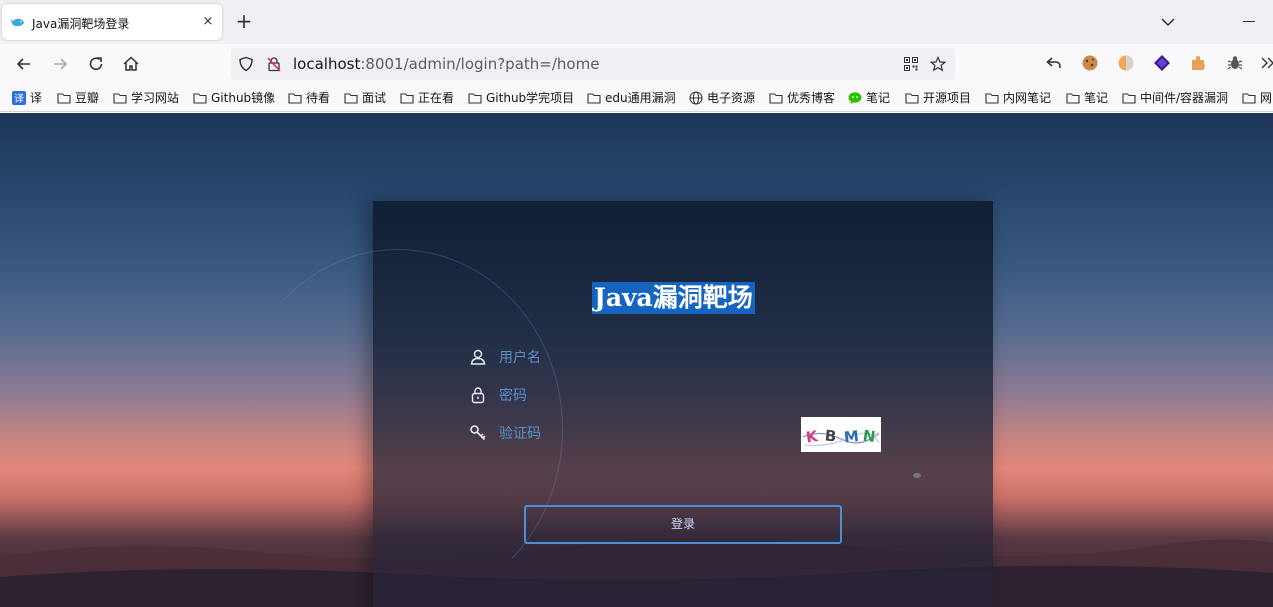 The width and height of the screenshot is (1273, 607). I want to click on captcha-image: K B M N, so click(841, 434).